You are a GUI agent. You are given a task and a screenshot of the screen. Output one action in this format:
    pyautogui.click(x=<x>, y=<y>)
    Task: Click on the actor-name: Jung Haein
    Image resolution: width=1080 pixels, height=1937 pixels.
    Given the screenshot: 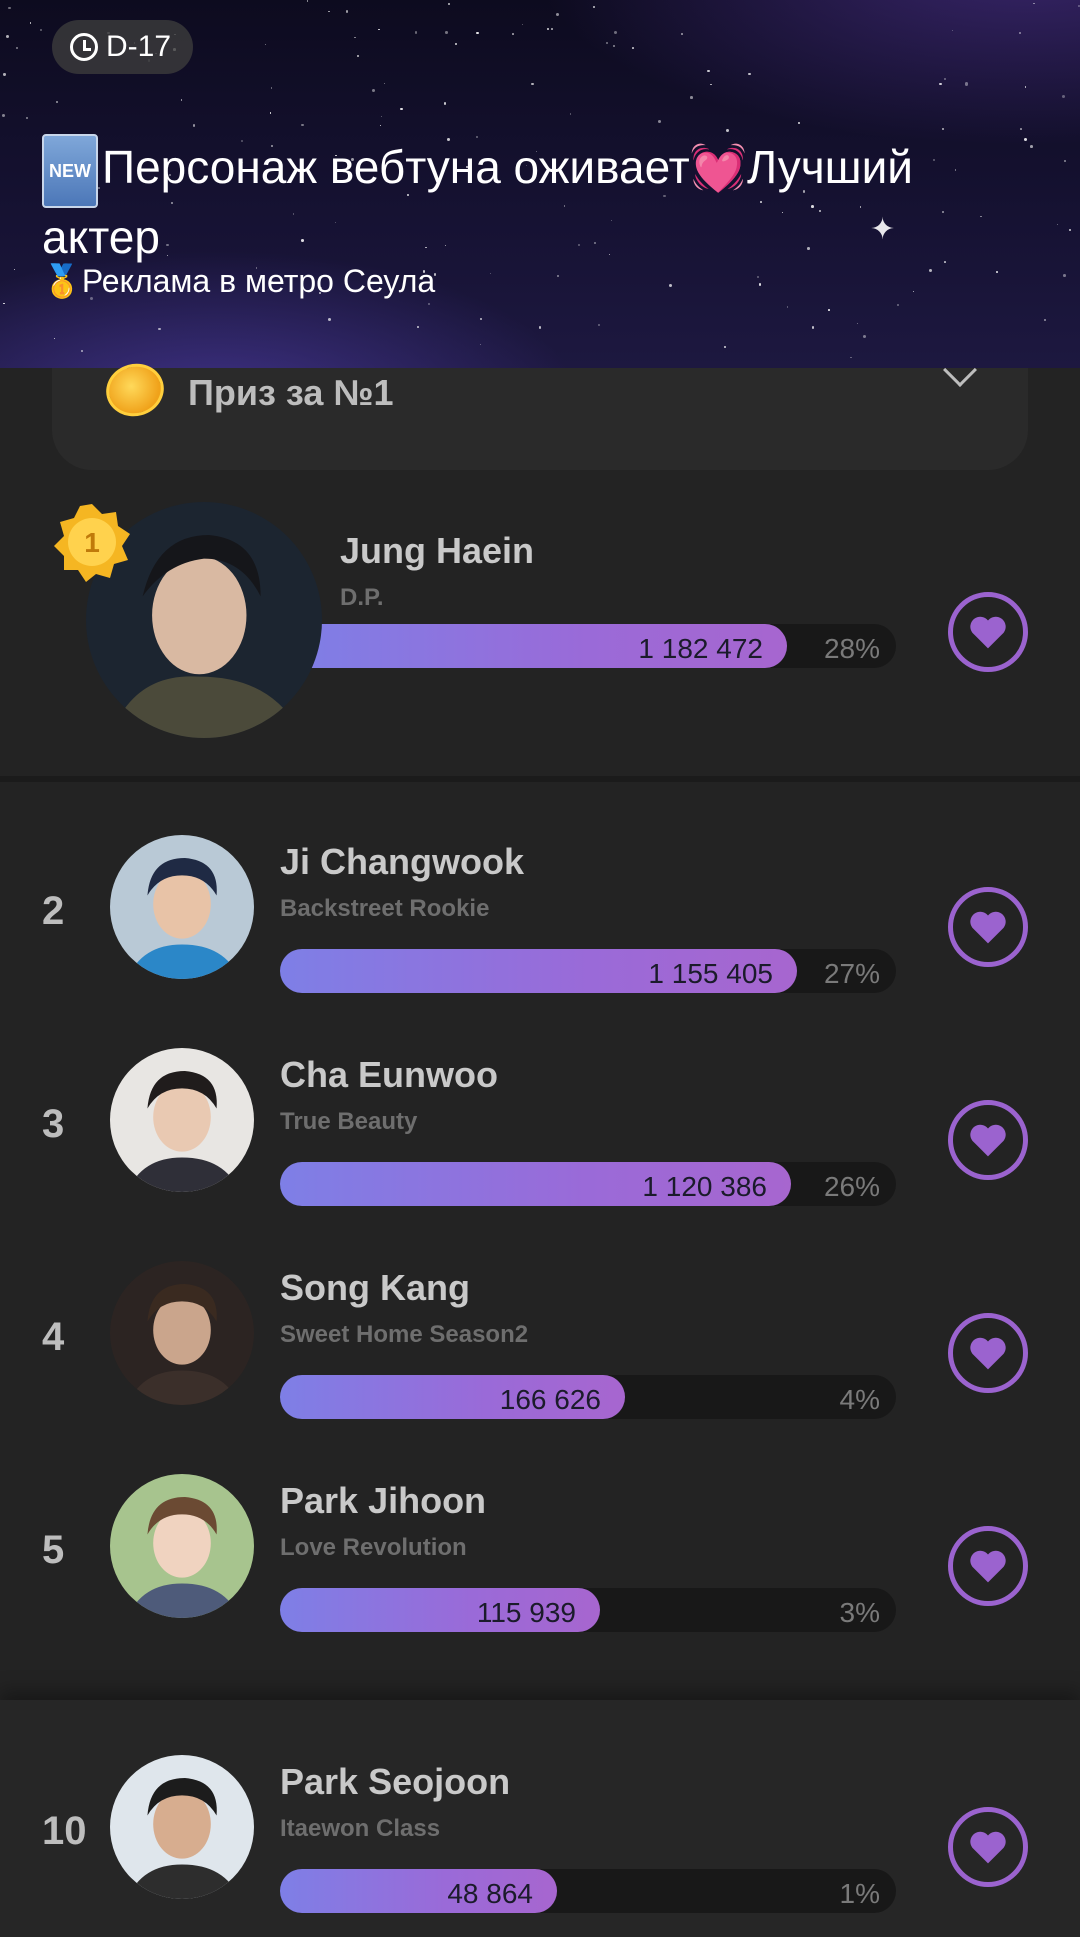 What is the action you would take?
    pyautogui.click(x=437, y=550)
    